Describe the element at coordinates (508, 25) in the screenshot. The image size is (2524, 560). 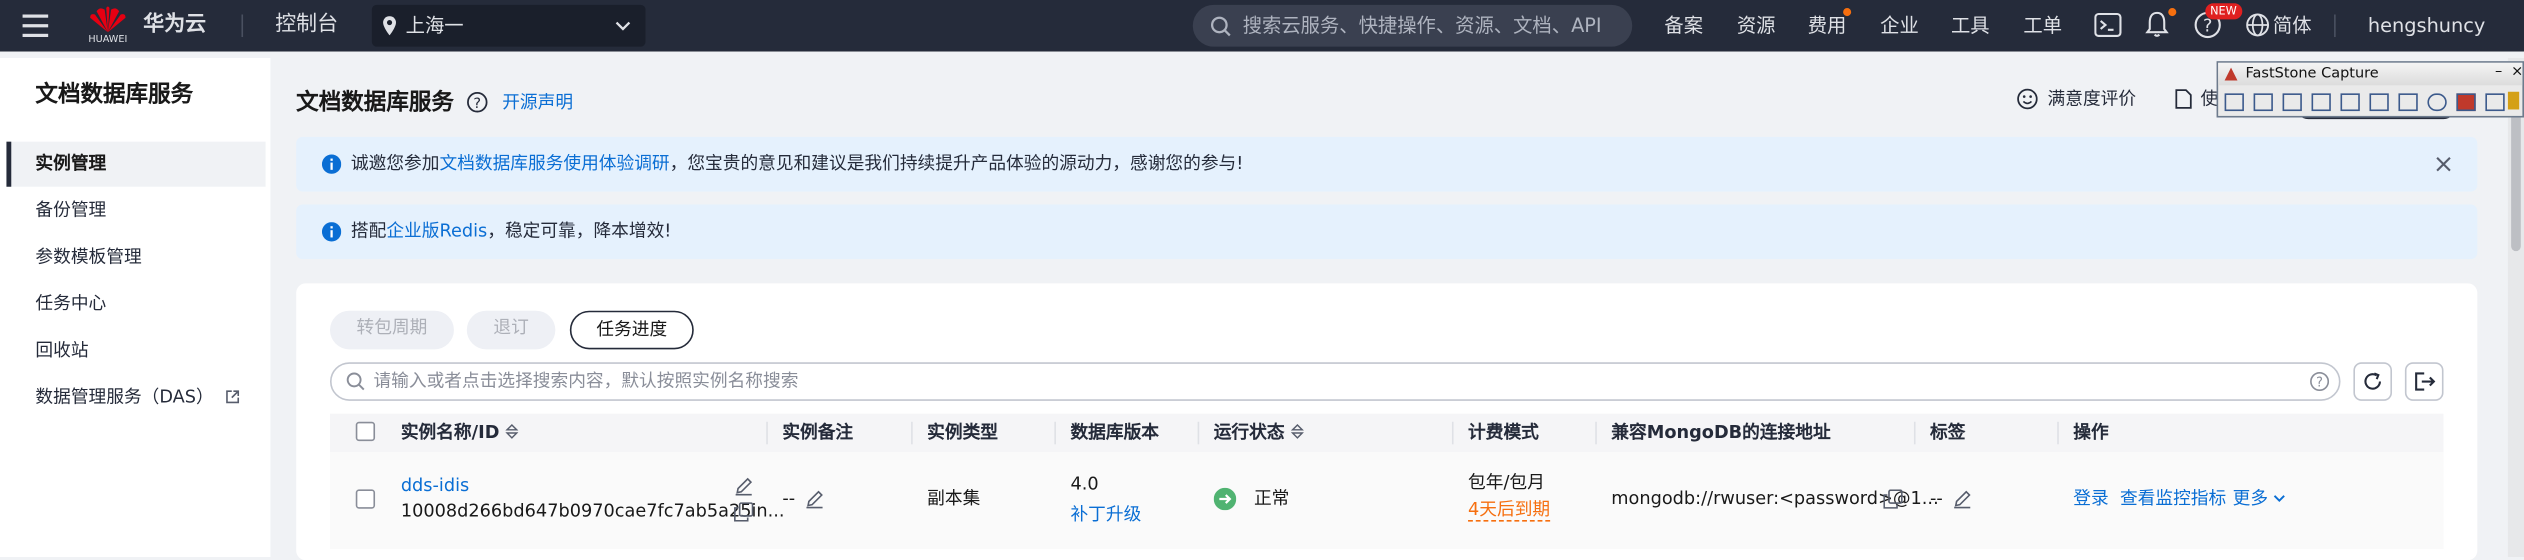
I see `region-selector: 上海一` at that location.